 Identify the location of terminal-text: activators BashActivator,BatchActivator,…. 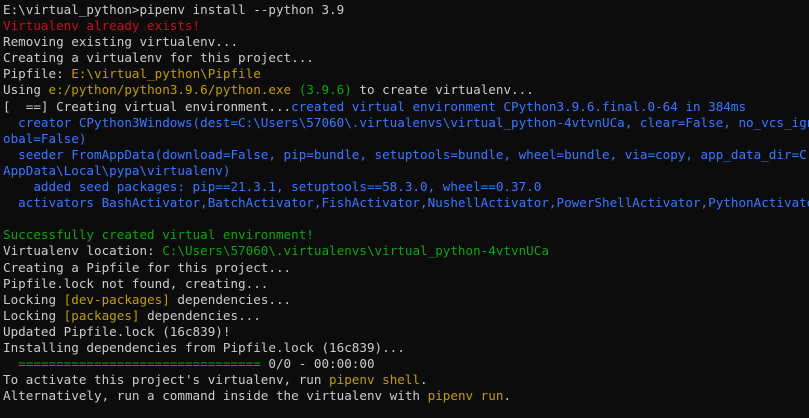
(406, 203).